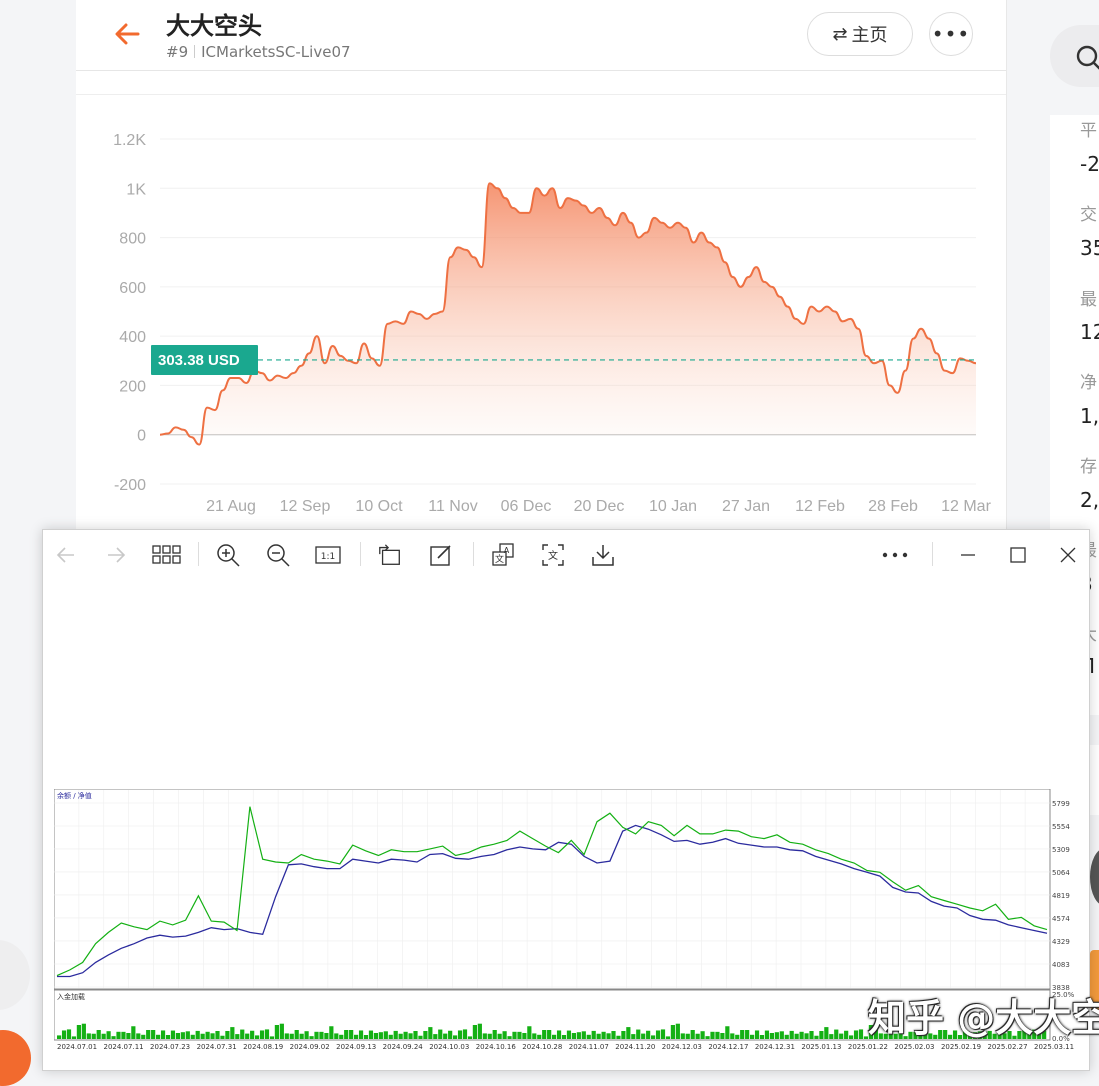 This screenshot has width=1099, height=1086. Describe the element at coordinates (968, 555) in the screenshot. I see `minimize-icon` at that location.